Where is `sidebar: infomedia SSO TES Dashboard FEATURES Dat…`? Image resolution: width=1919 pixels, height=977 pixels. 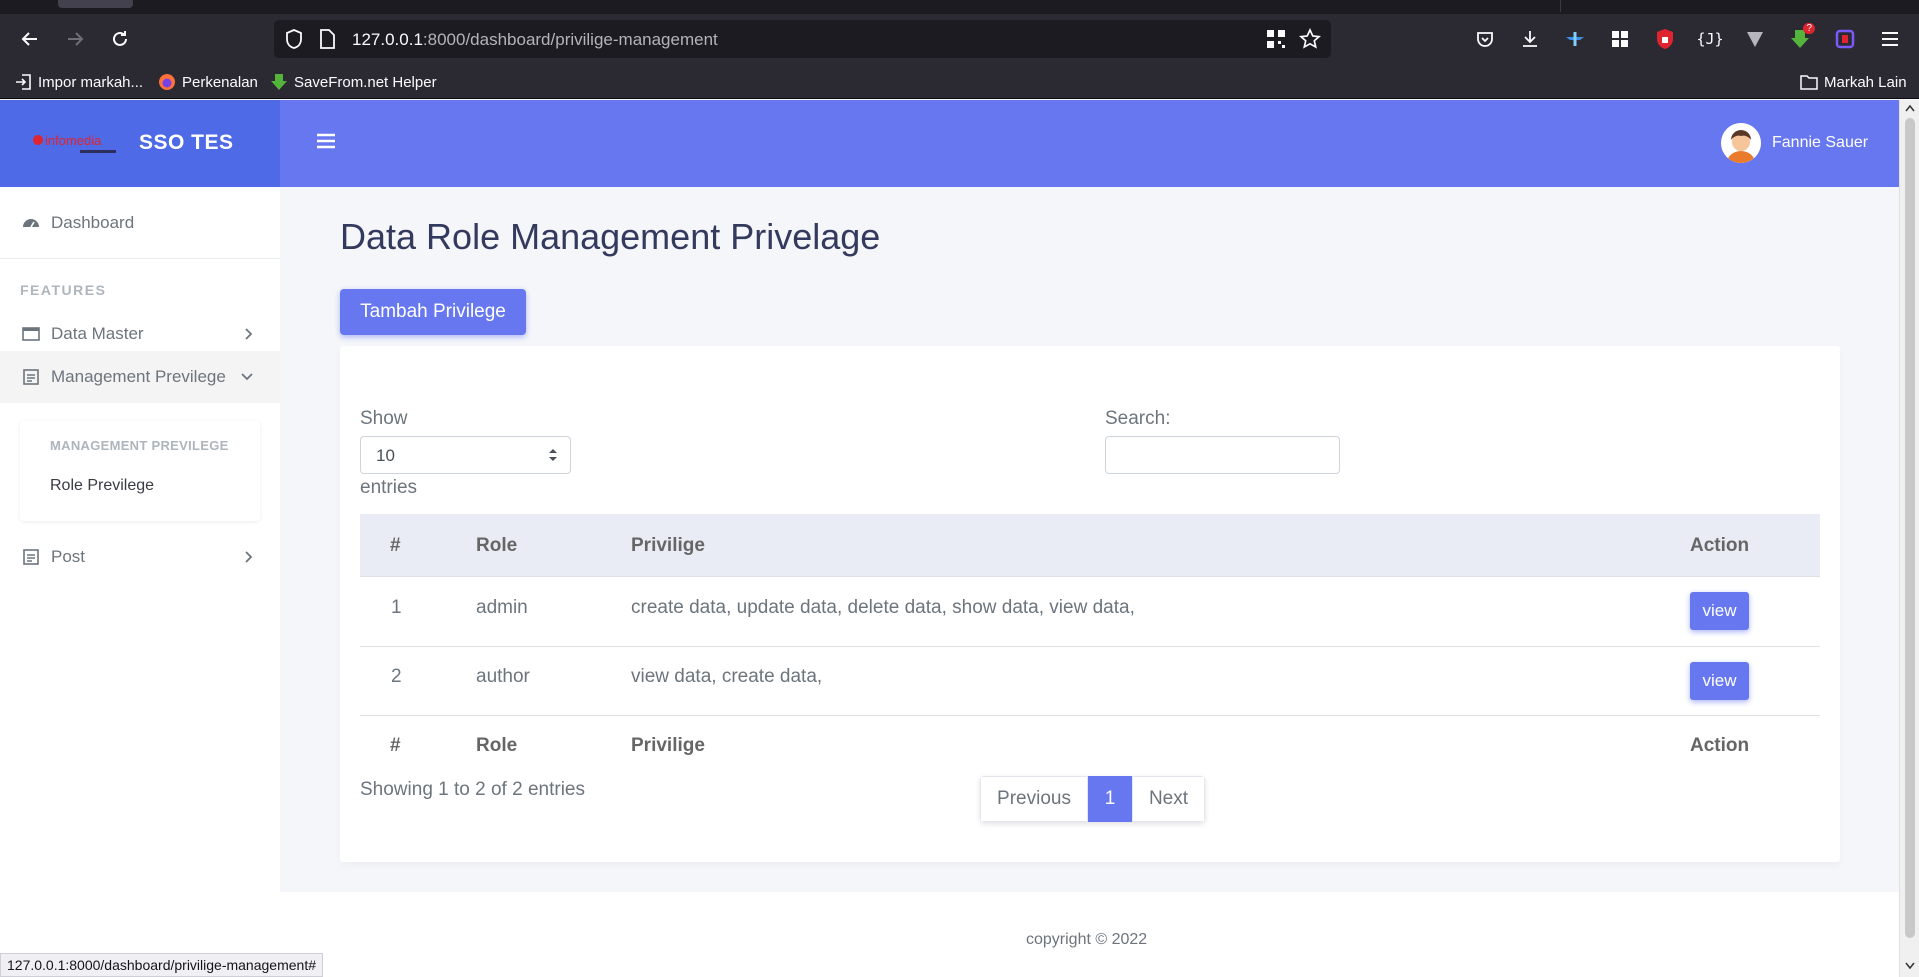
sidebar: infomedia SSO TES Dashboard FEATURES Dat… is located at coordinates (140, 538).